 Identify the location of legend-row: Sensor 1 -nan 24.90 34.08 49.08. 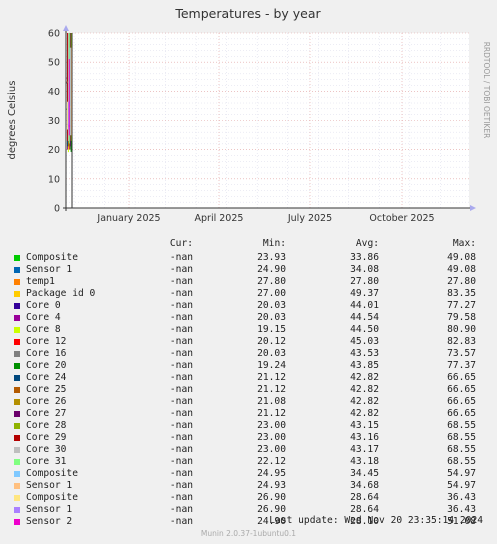
(248, 270).